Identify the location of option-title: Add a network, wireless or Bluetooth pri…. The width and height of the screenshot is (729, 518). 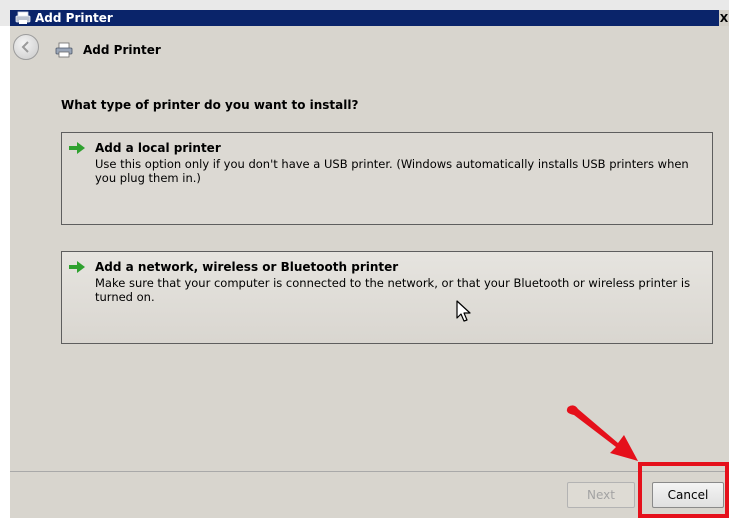
(247, 267).